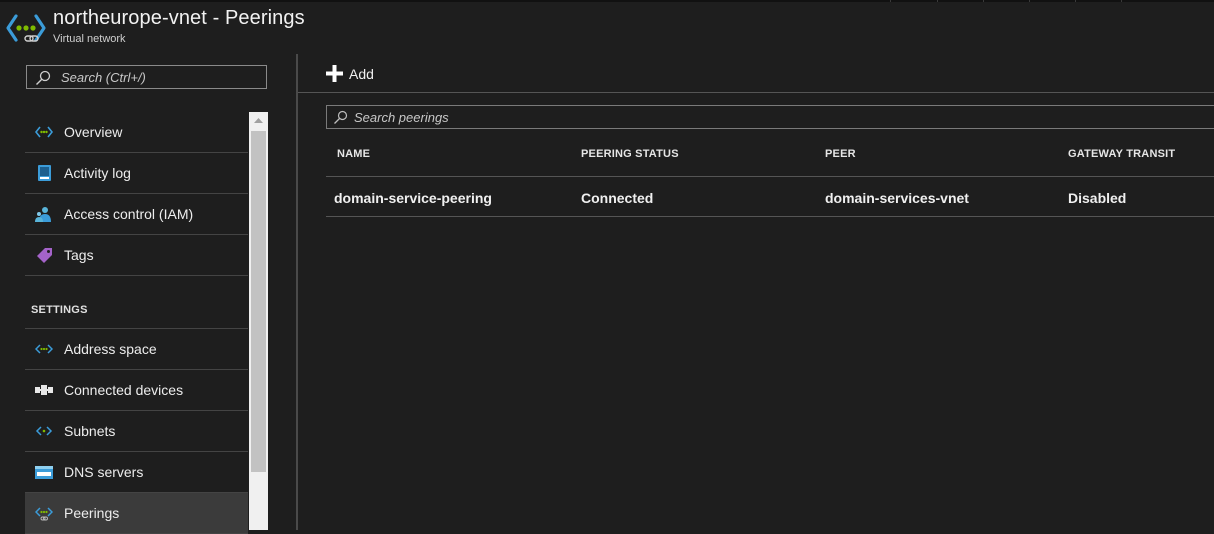  What do you see at coordinates (258, 121) in the screenshot?
I see `scroll-up-arrow-icon` at bounding box center [258, 121].